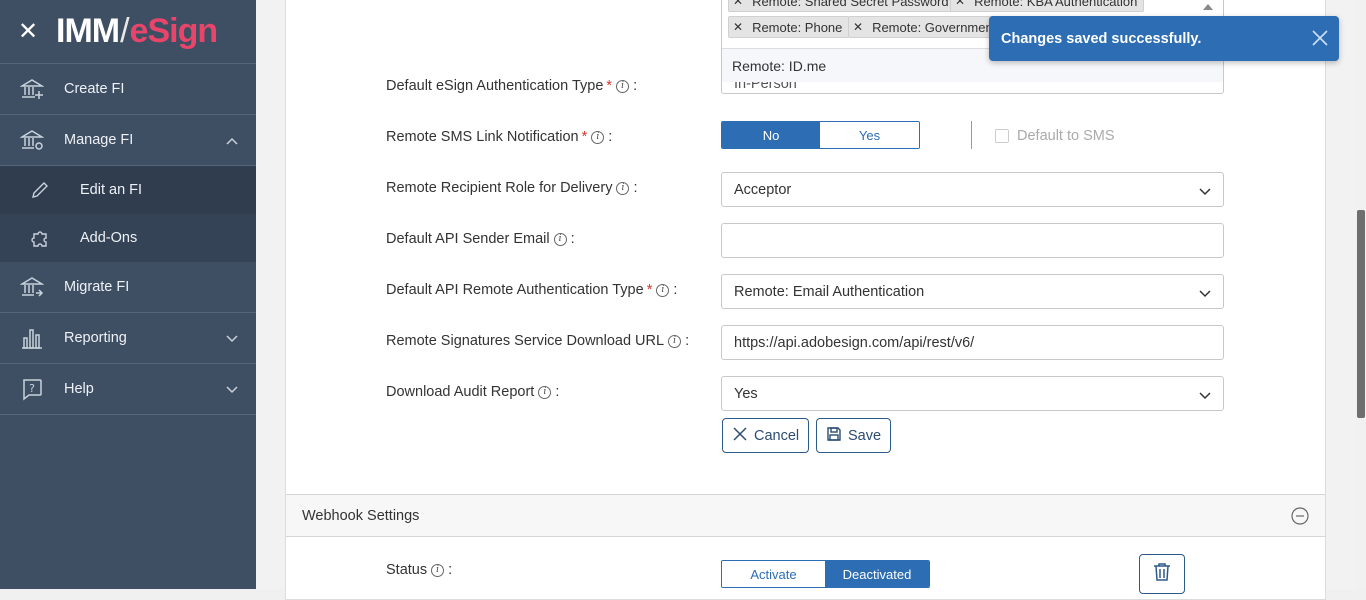 The image size is (1366, 600). What do you see at coordinates (934, 27) in the screenshot?
I see `tag-label: Remote: Government` at bounding box center [934, 27].